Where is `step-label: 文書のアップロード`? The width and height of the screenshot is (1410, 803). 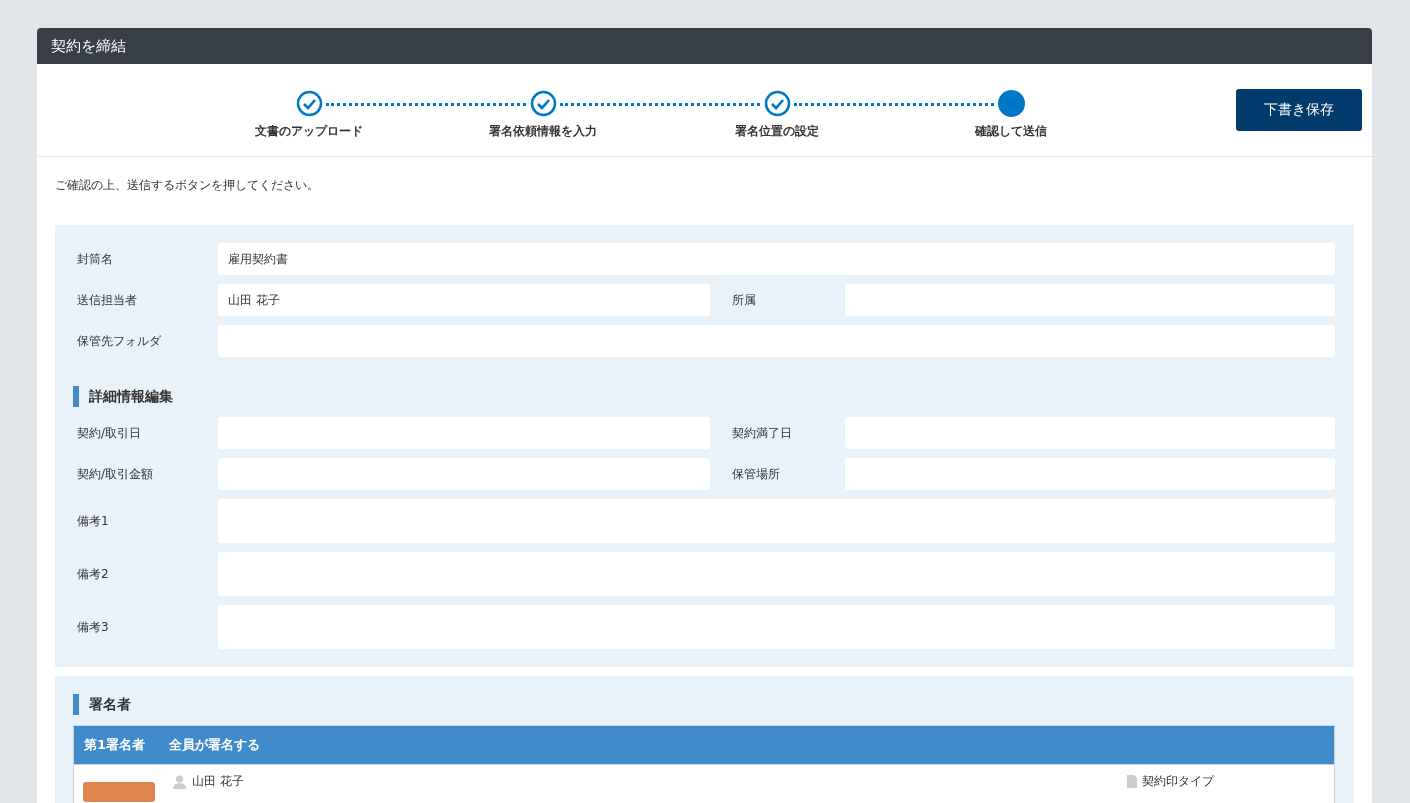
step-label: 文書のアップロード is located at coordinates (309, 131).